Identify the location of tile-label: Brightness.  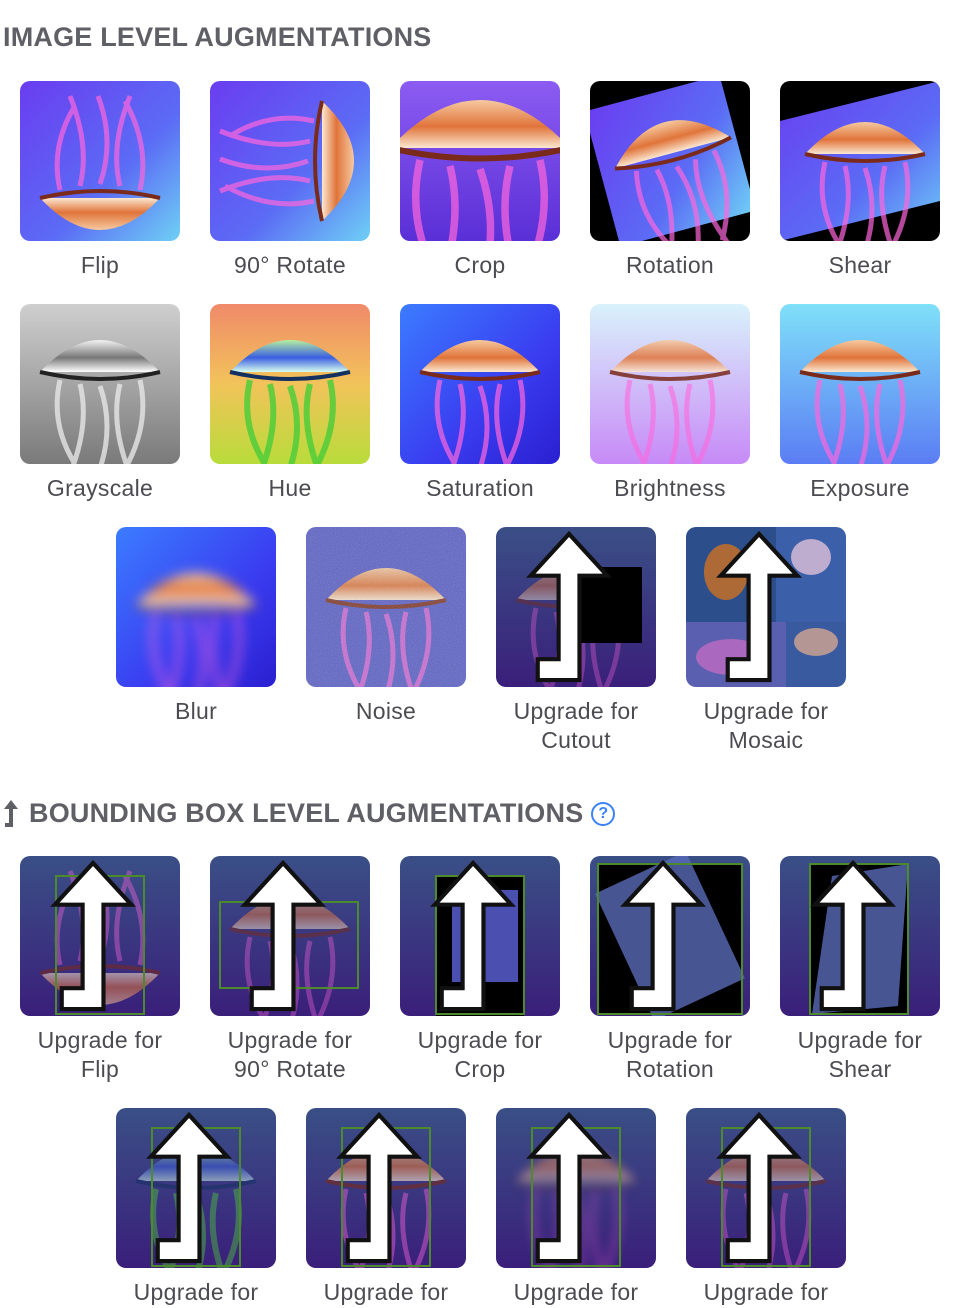
(670, 488).